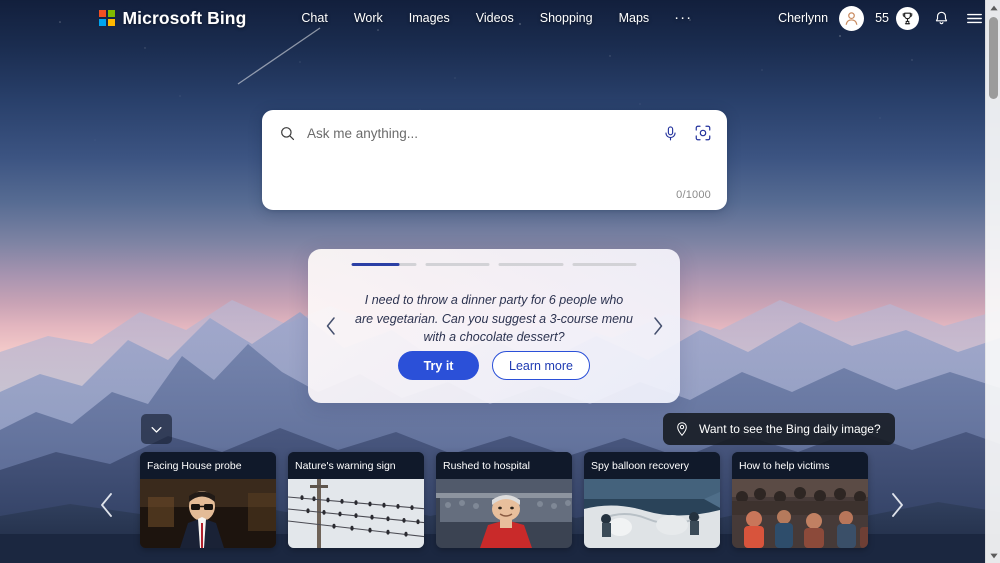 This screenshot has height=563, width=1000. I want to click on news-card: Rushed to hospital, so click(504, 500).